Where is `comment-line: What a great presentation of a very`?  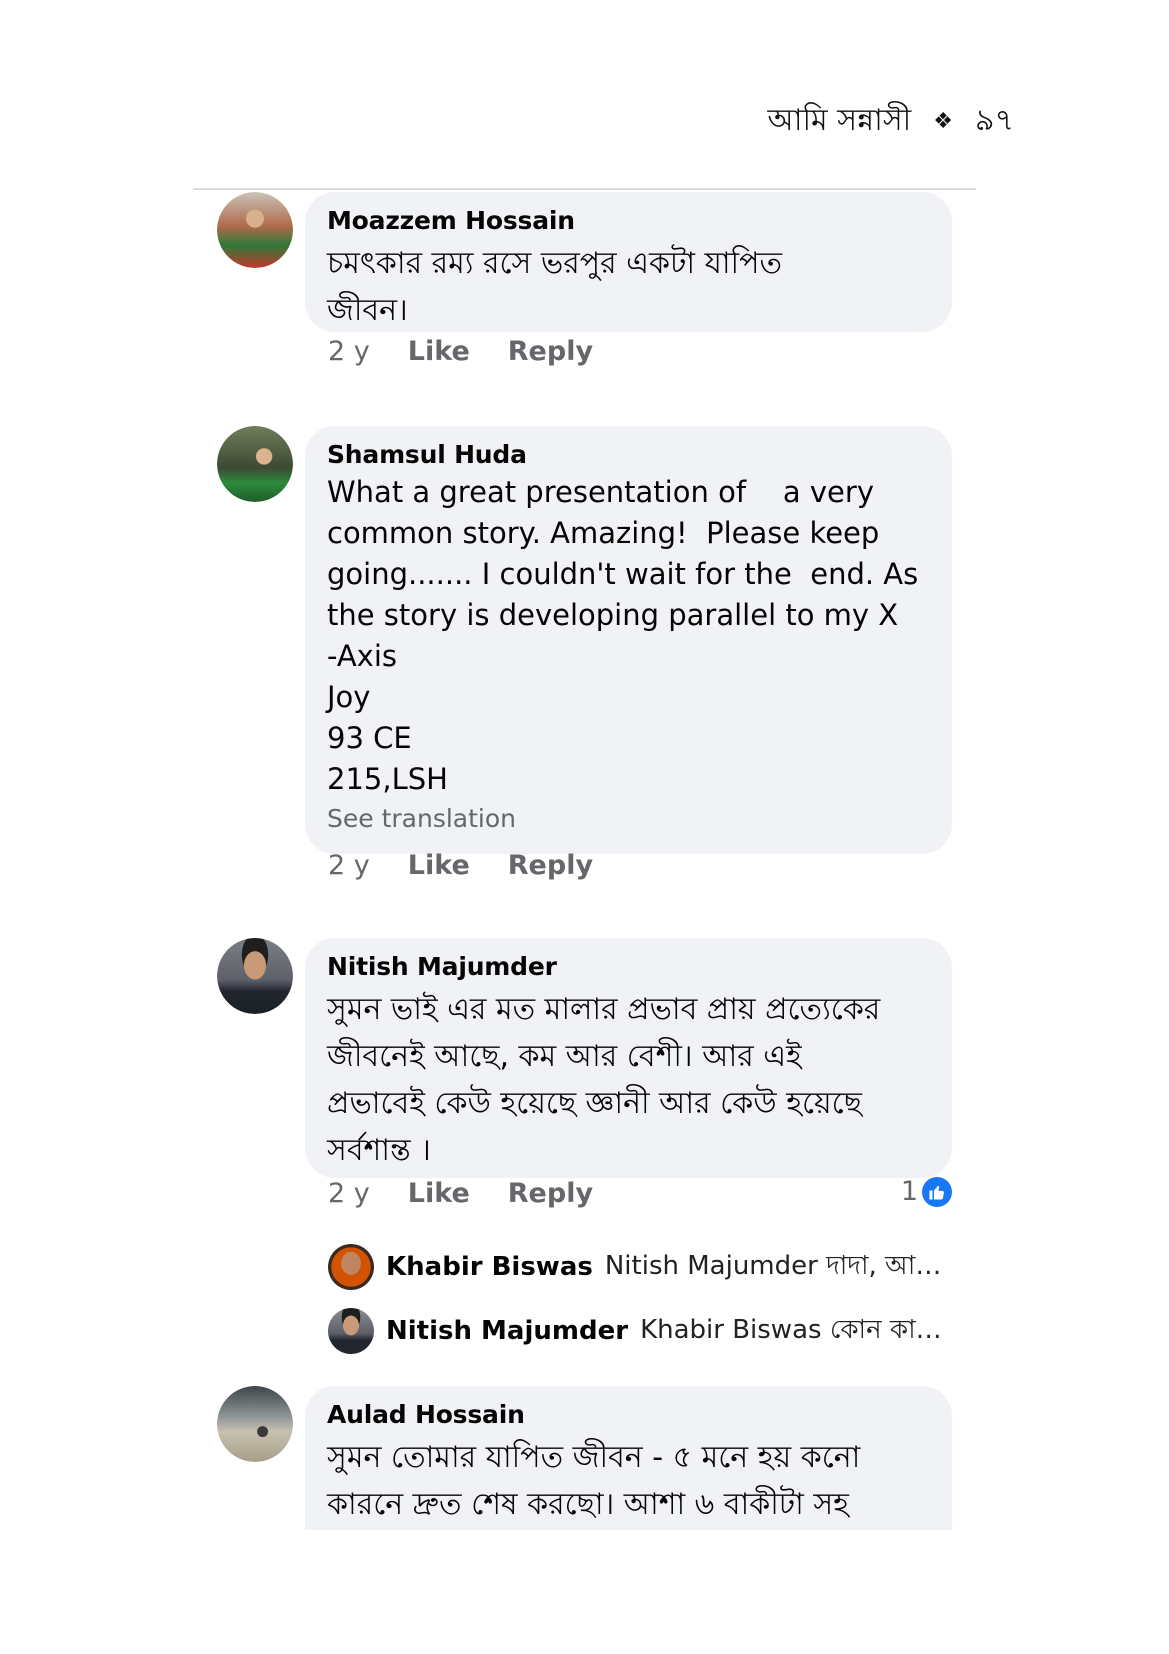 comment-line: What a great presentation of a very is located at coordinates (600, 492).